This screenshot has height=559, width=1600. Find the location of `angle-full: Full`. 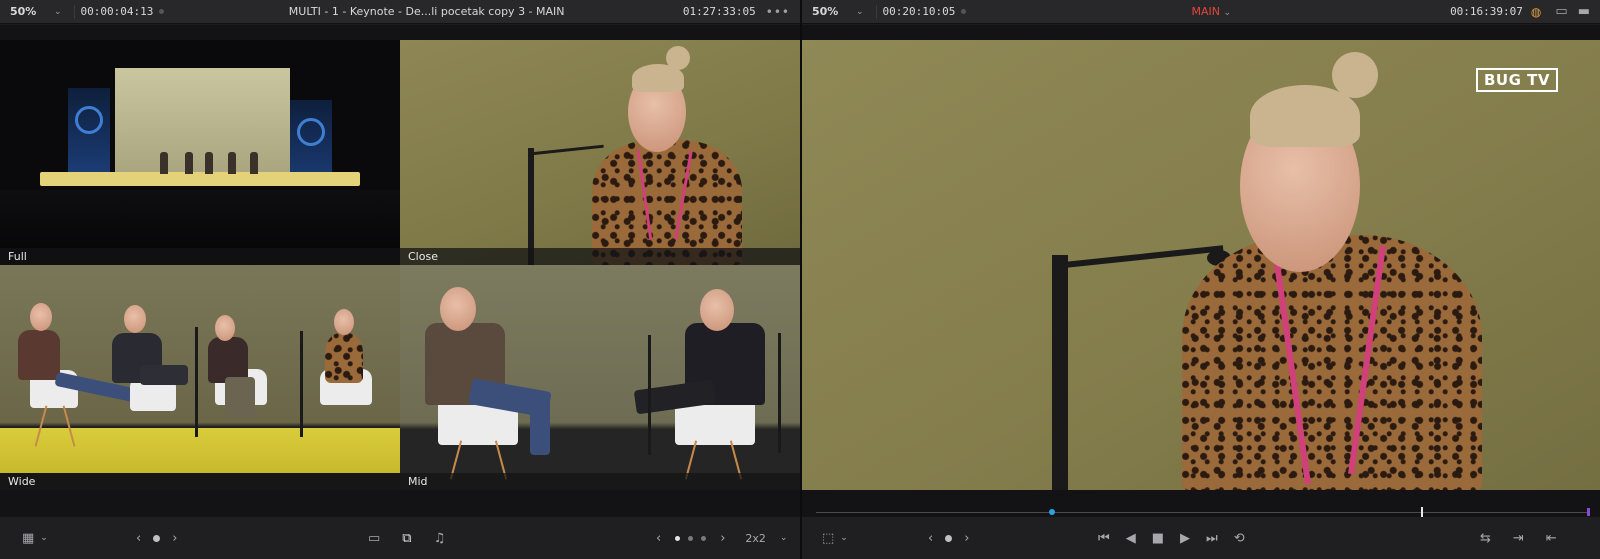

angle-full: Full is located at coordinates (200, 152).